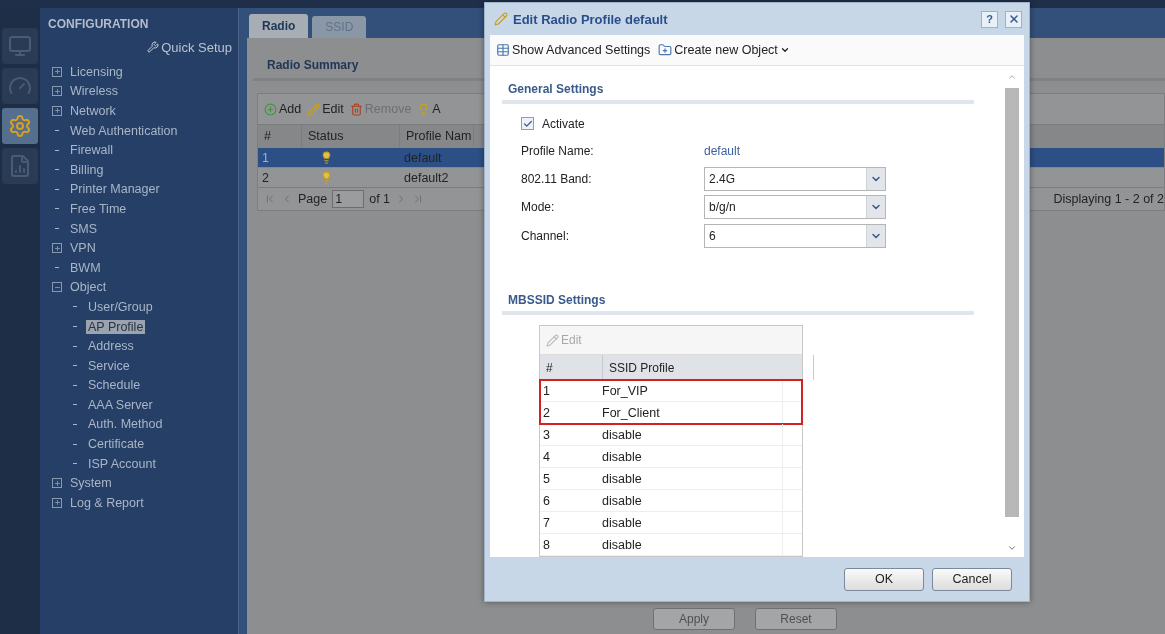 This screenshot has width=1165, height=634. What do you see at coordinates (87, 169) in the screenshot?
I see `nav-item: Billing` at bounding box center [87, 169].